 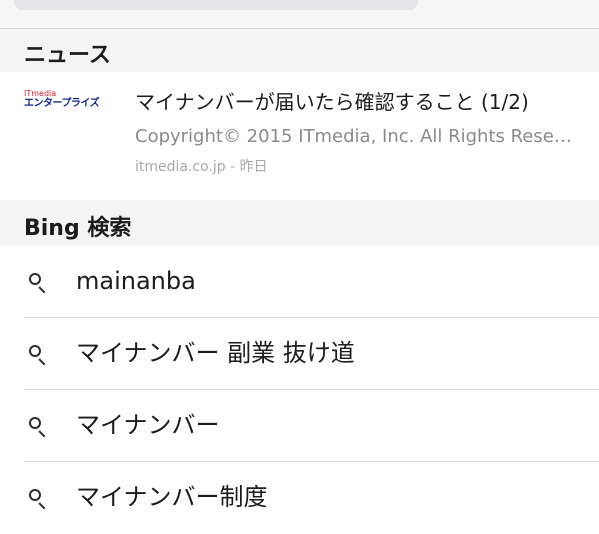 I want to click on suggestion-row: マイナンバー 副業 抜け道, so click(x=299, y=354).